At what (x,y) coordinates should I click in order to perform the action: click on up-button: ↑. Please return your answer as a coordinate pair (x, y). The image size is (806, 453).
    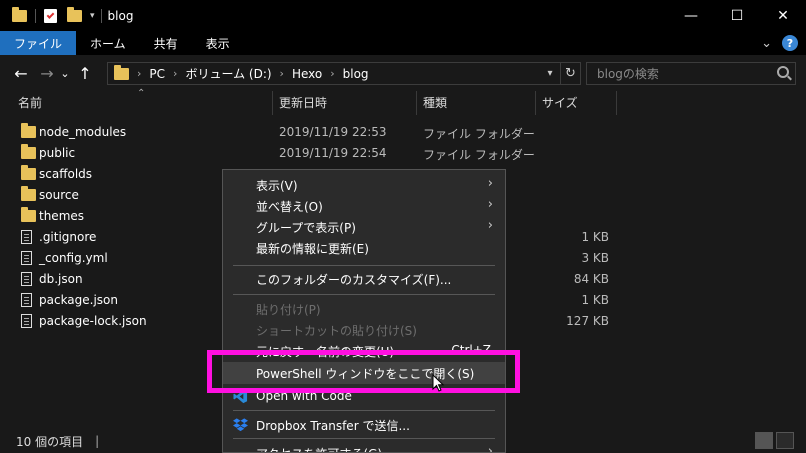
    Looking at the image, I should click on (85, 73).